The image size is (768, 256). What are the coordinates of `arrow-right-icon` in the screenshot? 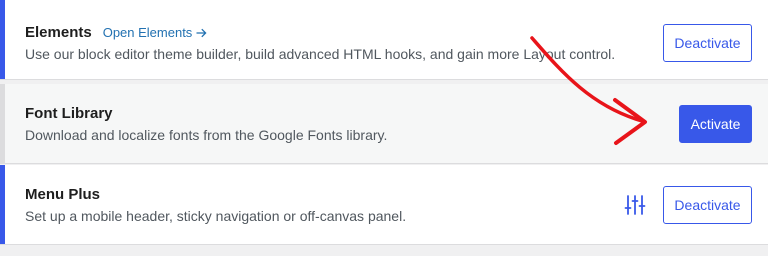 It's located at (201, 32).